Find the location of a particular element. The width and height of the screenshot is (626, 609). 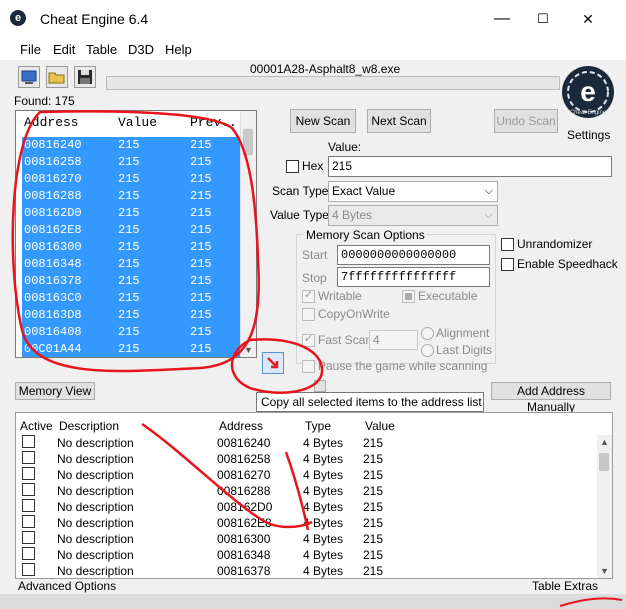

table-row: No description 00816378 4 Bytes 215 is located at coordinates (306, 570).